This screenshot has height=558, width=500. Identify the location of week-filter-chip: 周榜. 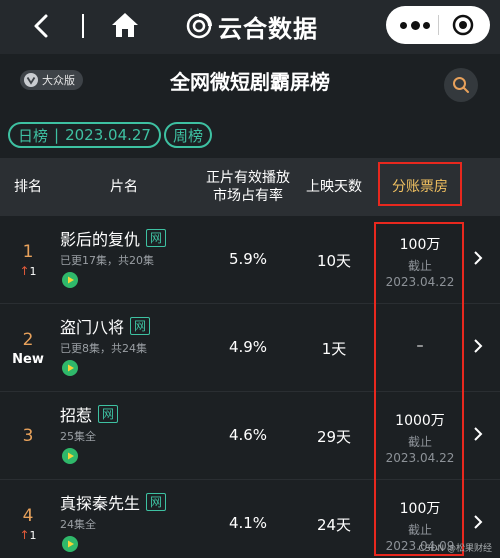
(188, 135).